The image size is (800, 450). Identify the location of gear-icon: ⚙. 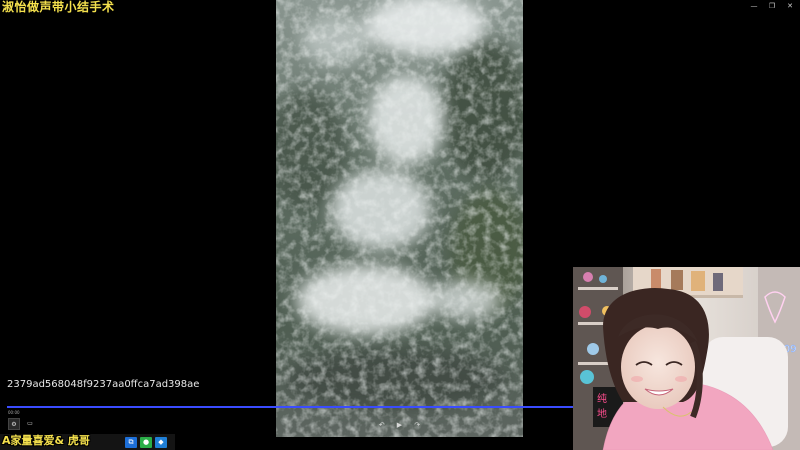
(14, 424).